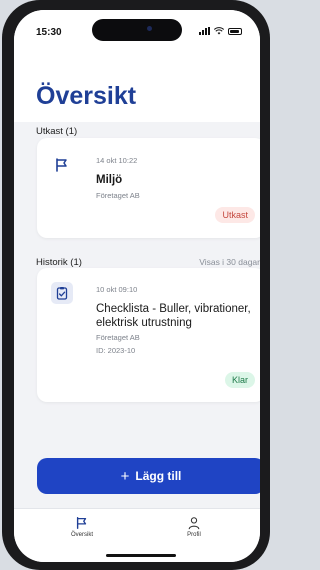 The width and height of the screenshot is (320, 570). I want to click on tab-oversikt: Översikt, so click(82, 527).